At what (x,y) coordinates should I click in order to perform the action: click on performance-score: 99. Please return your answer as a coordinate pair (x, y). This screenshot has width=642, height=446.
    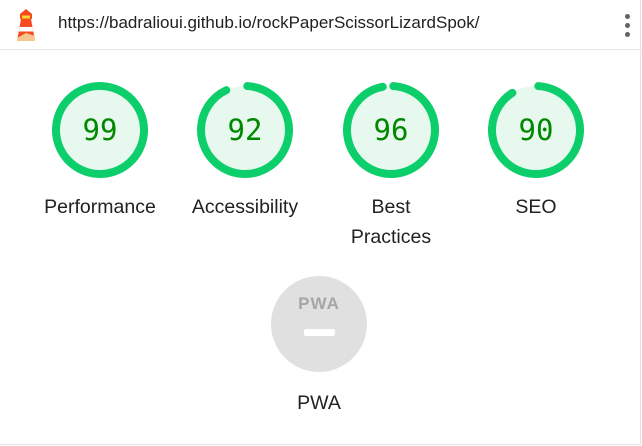
    Looking at the image, I should click on (100, 130).